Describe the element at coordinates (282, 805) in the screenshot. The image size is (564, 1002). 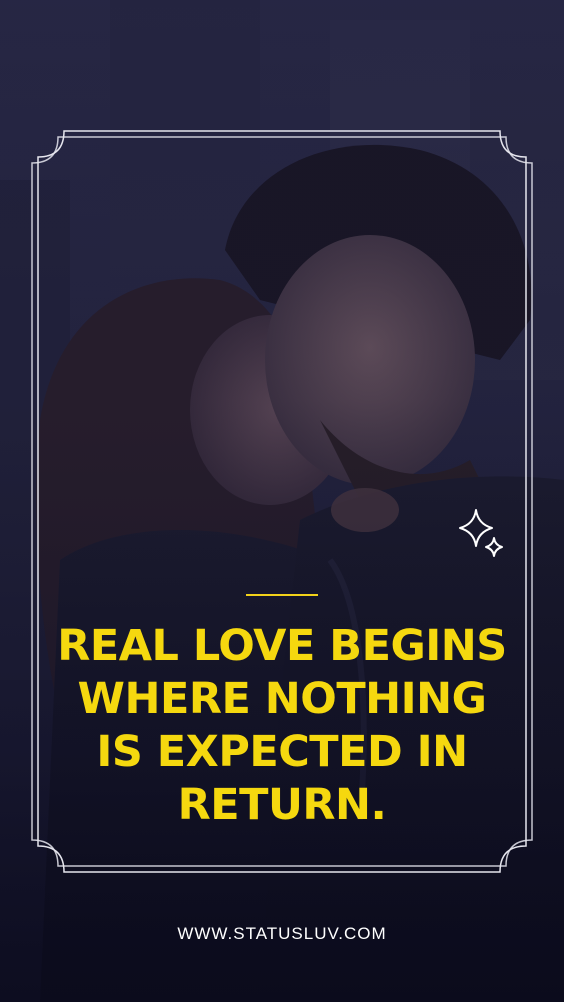
I see `quote-line-4: RETURN.` at that location.